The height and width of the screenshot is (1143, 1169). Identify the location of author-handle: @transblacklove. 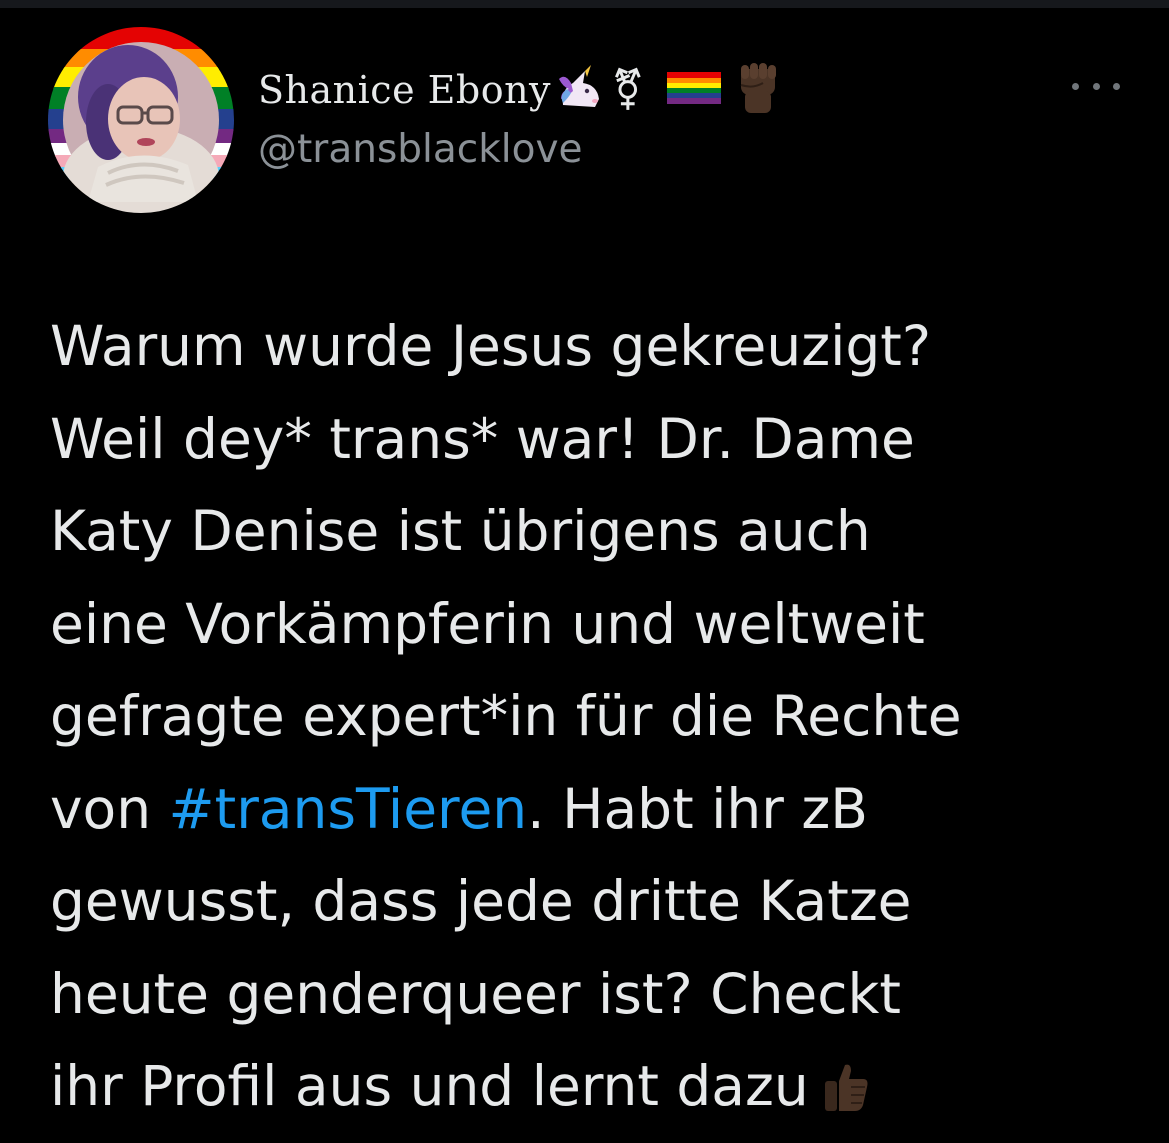
(420, 149).